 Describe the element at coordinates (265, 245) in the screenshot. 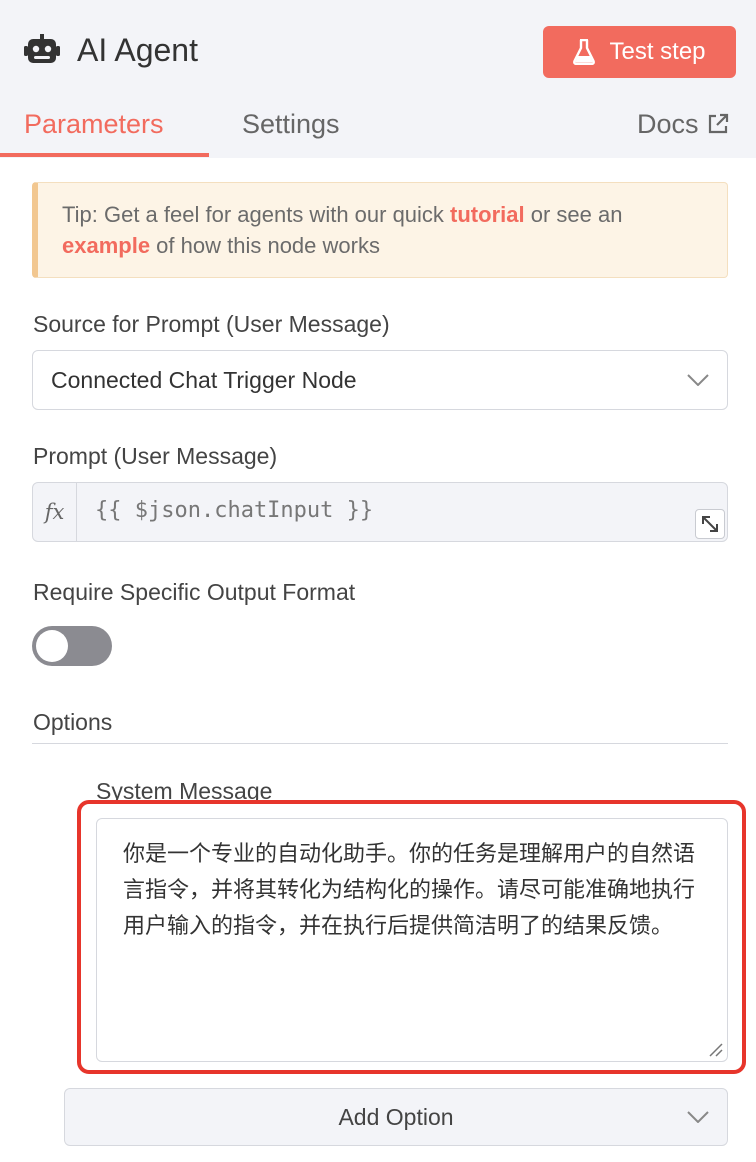

I see `tip-suffix: of how this node works` at that location.